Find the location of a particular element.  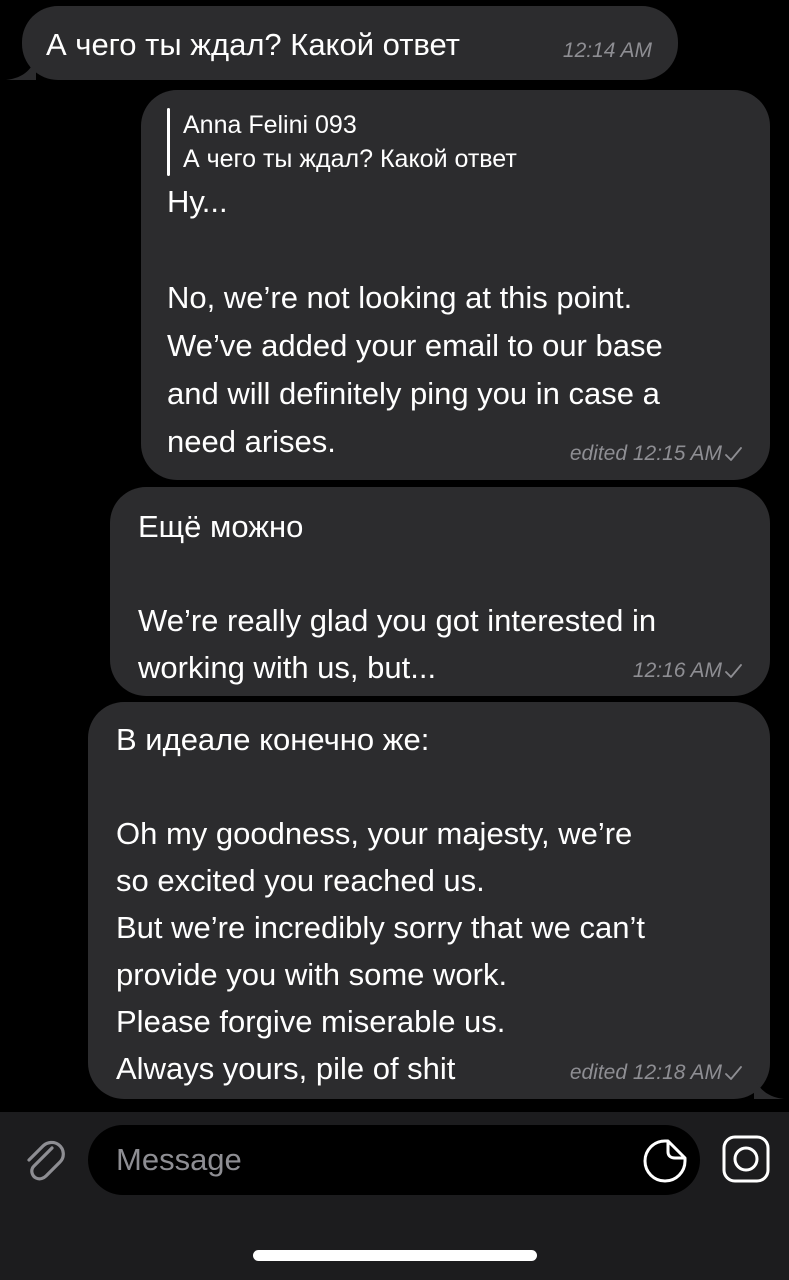

message-time: edited 12:15 AM is located at coordinates (656, 454).